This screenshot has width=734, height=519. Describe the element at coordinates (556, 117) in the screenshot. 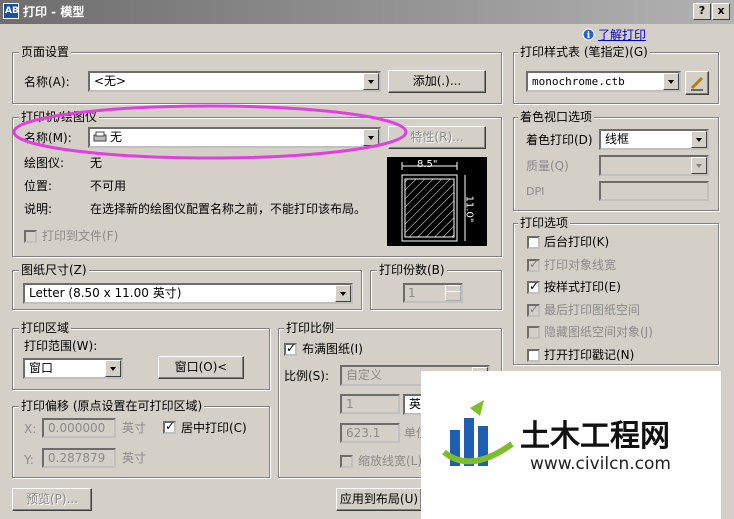

I see `shaded-options-legend: 着色视口选项` at that location.